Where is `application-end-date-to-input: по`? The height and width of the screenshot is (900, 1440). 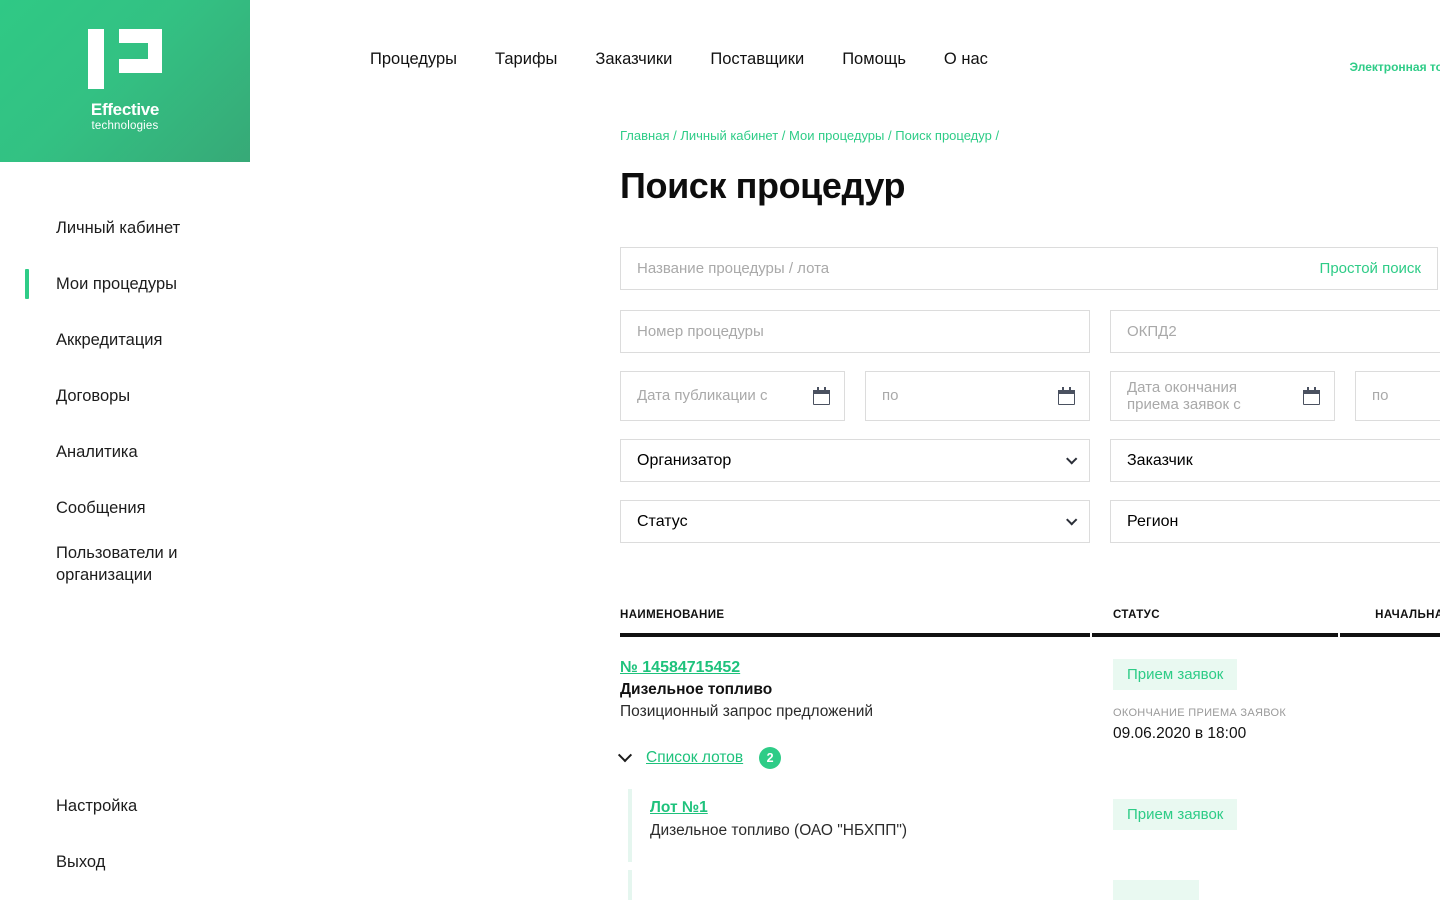
application-end-date-to-input: по is located at coordinates (1397, 396).